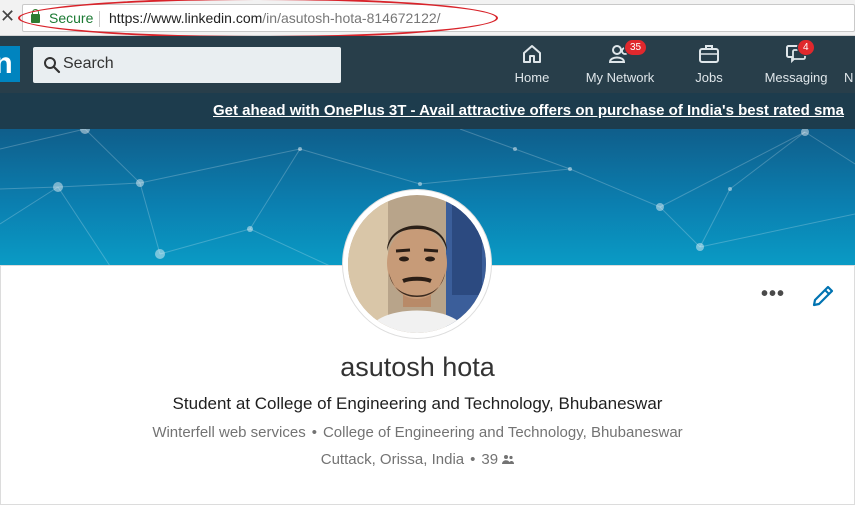 The height and width of the screenshot is (505, 855). I want to click on linkedin-logo: in, so click(10, 64).